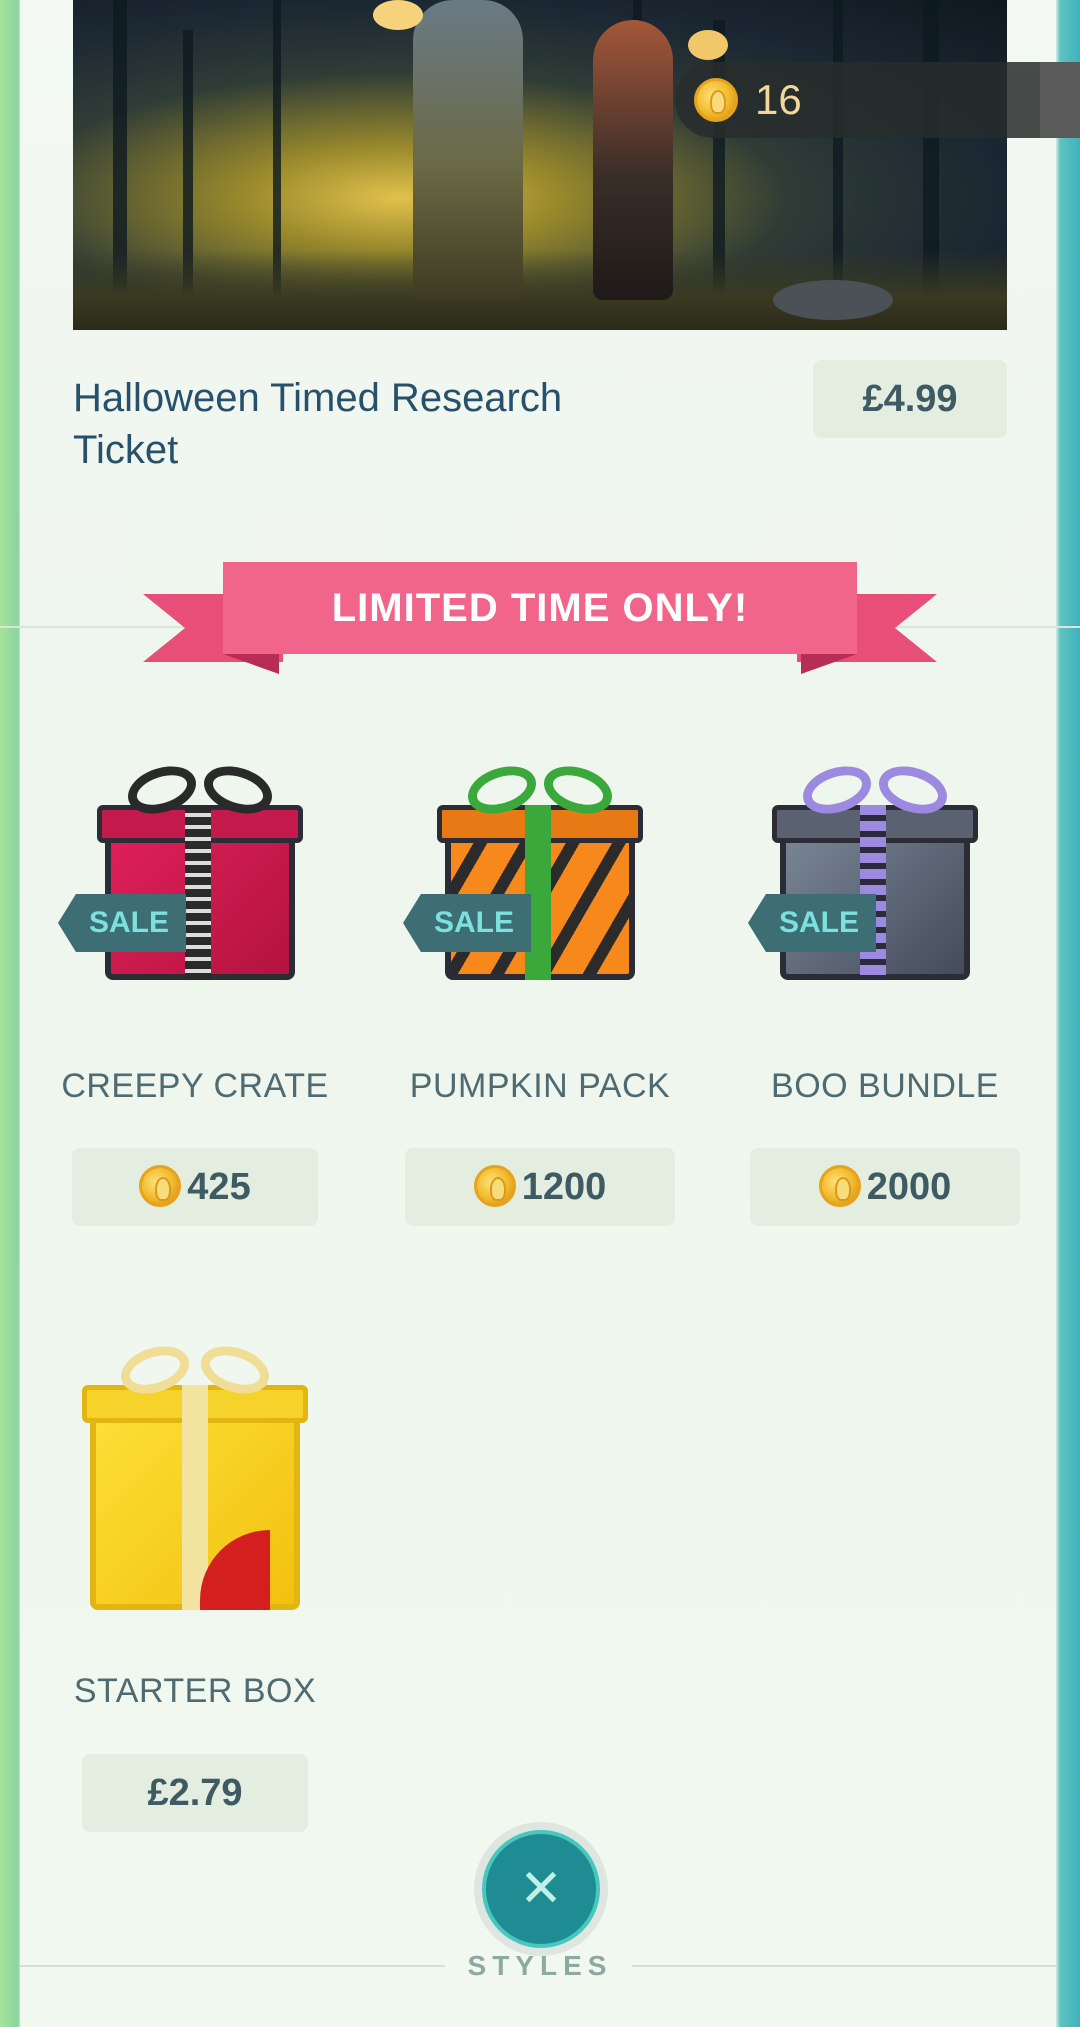  I want to click on styles-label: STYLES, so click(540, 1965).